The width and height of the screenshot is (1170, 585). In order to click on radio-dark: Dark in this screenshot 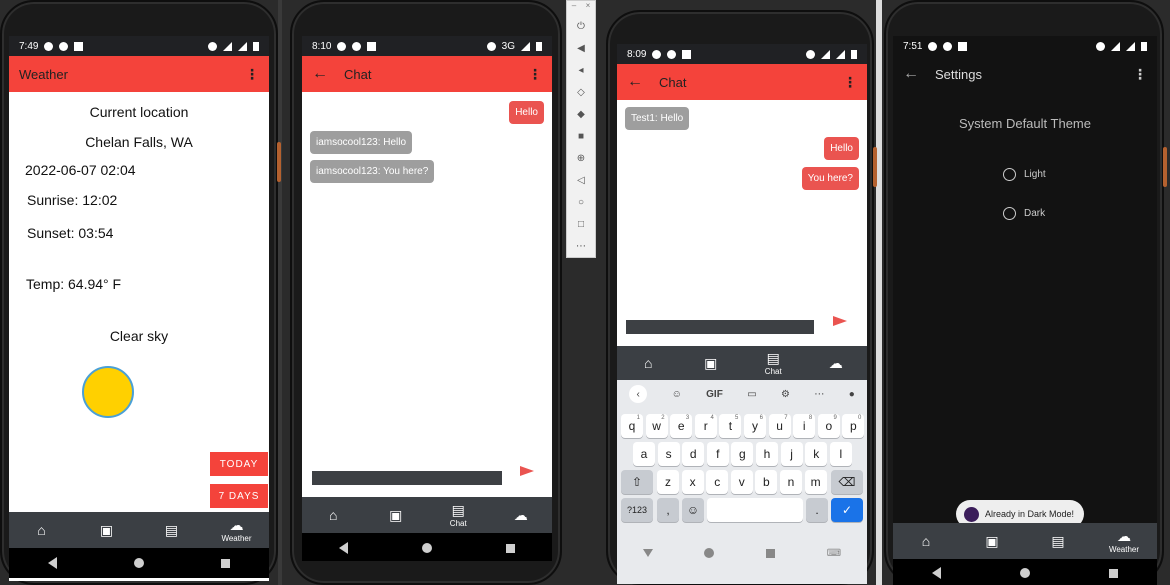, I will do `click(1024, 213)`.